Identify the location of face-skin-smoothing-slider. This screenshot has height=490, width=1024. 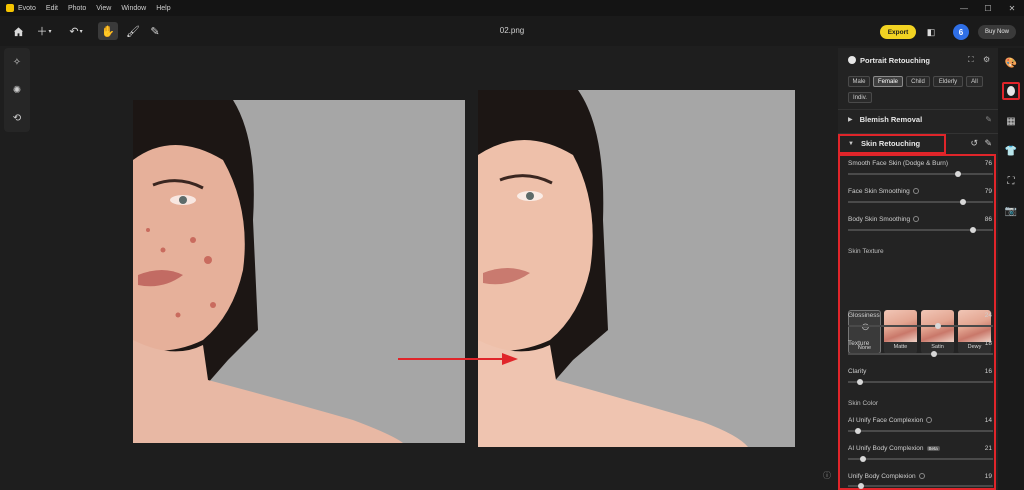
(920, 202).